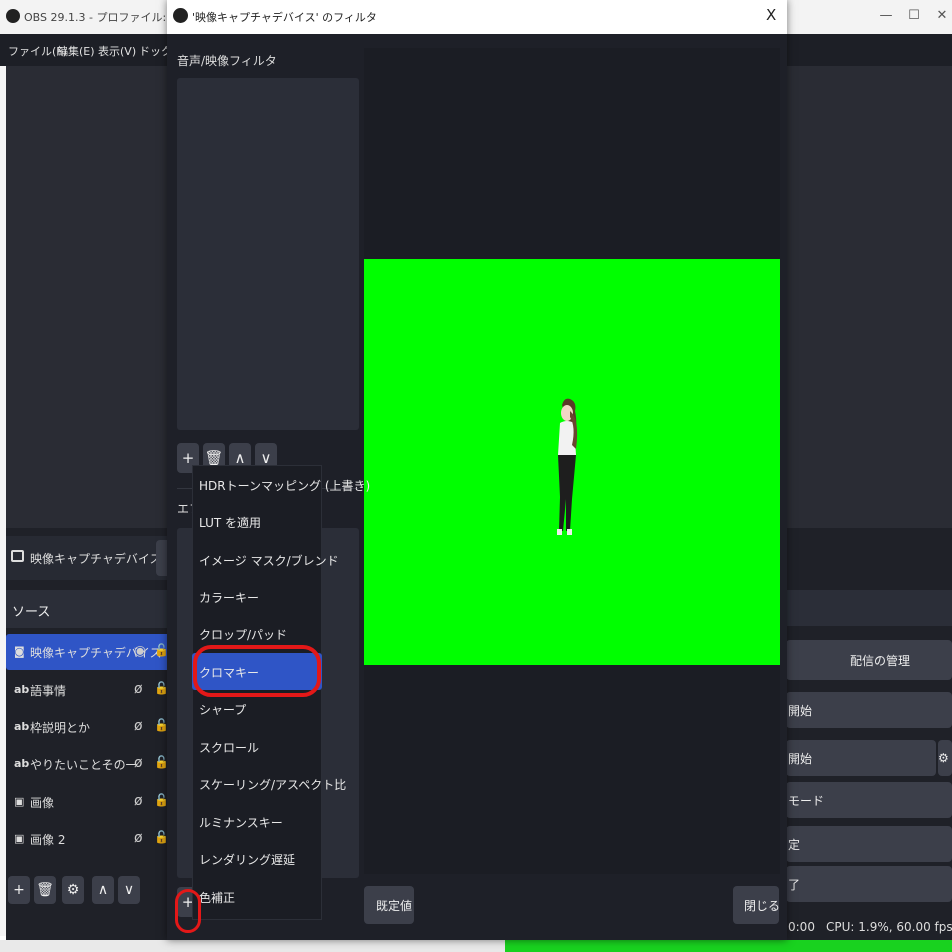 The image size is (952, 952). What do you see at coordinates (942, 15) in the screenshot?
I see `close-icon: ✕` at bounding box center [942, 15].